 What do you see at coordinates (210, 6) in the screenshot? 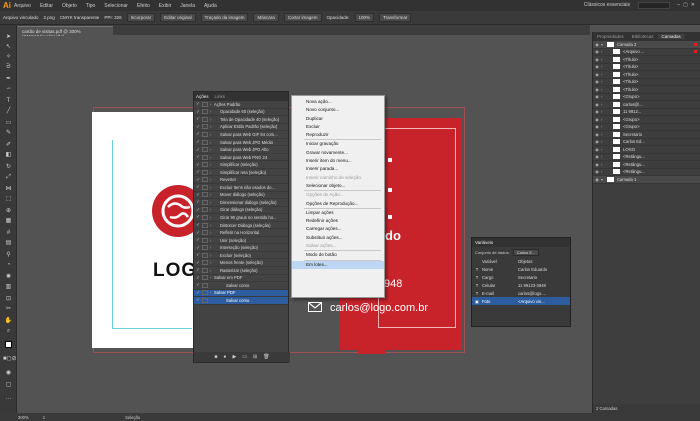
I see `menu-ajuda: Ajuda` at bounding box center [210, 6].